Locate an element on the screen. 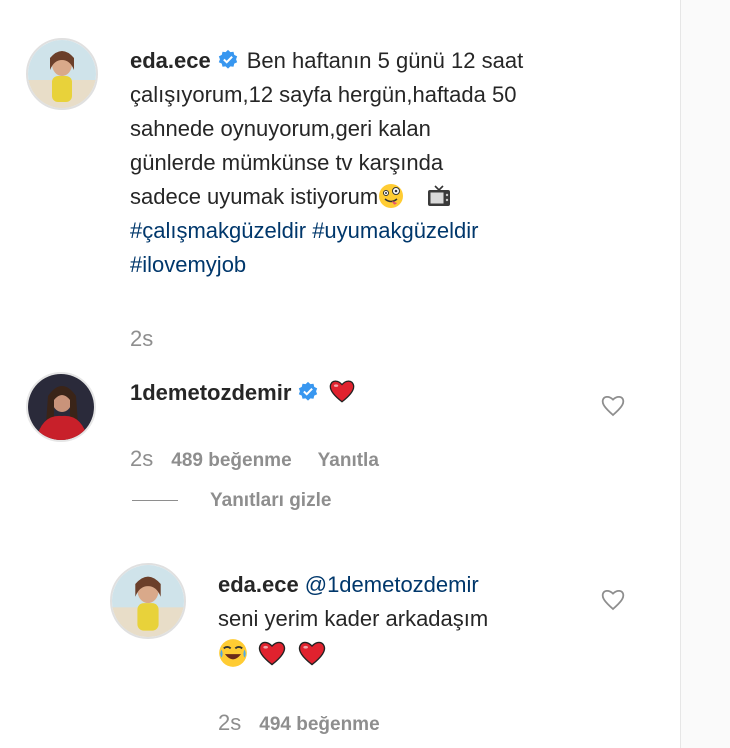 The height and width of the screenshot is (748, 730). comment-username: 1demetozdemir is located at coordinates (210, 392).